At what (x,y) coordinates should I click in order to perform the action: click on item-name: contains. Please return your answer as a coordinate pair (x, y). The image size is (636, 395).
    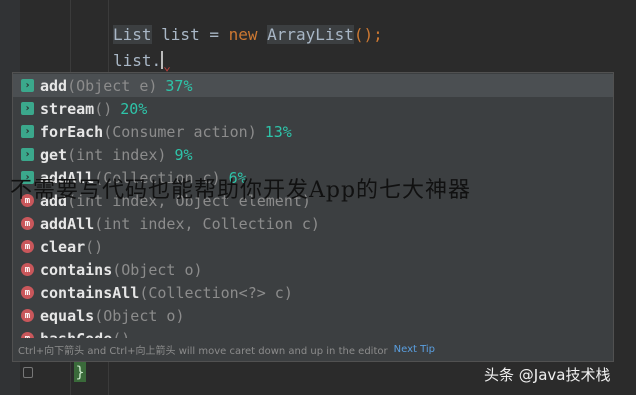
    Looking at the image, I should click on (76, 269).